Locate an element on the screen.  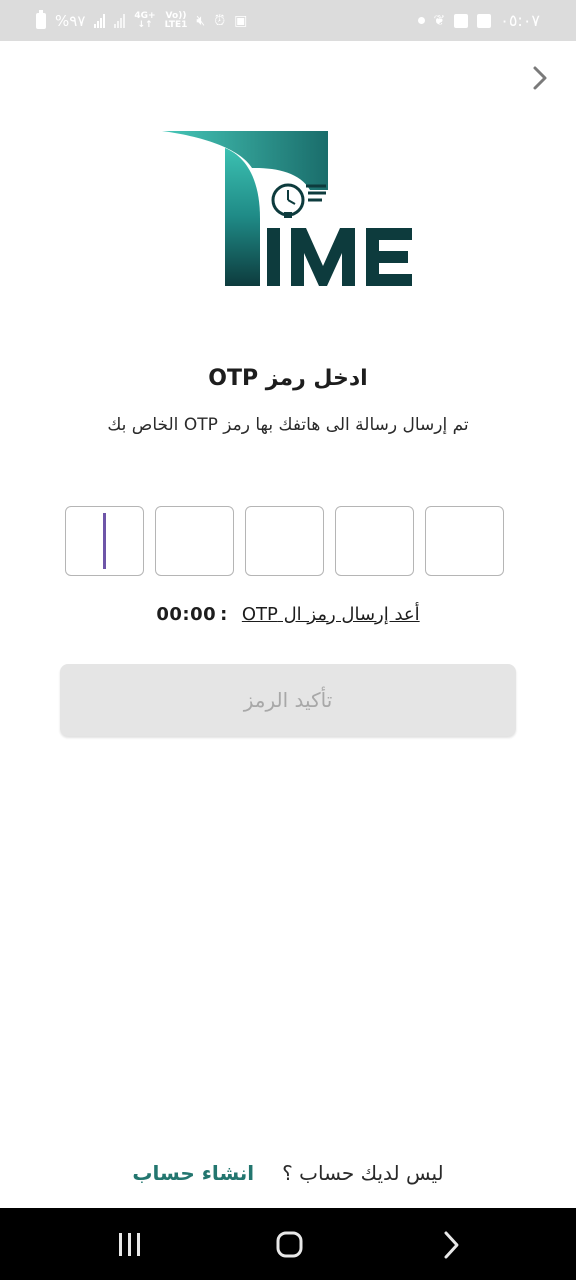
resend-otp-link: أعد إرسال رمز ال OTP is located at coordinates (331, 614).